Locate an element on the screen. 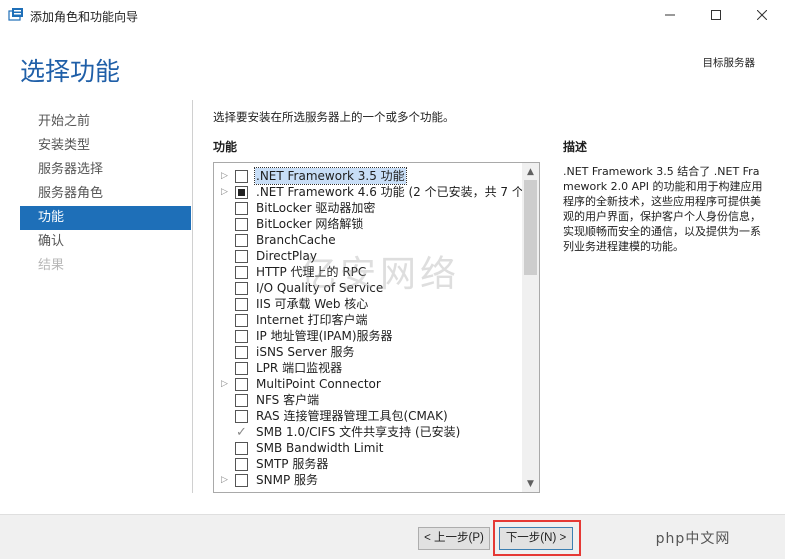 The width and height of the screenshot is (785, 559). feature-row: SMTP 服务器 is located at coordinates (367, 464).